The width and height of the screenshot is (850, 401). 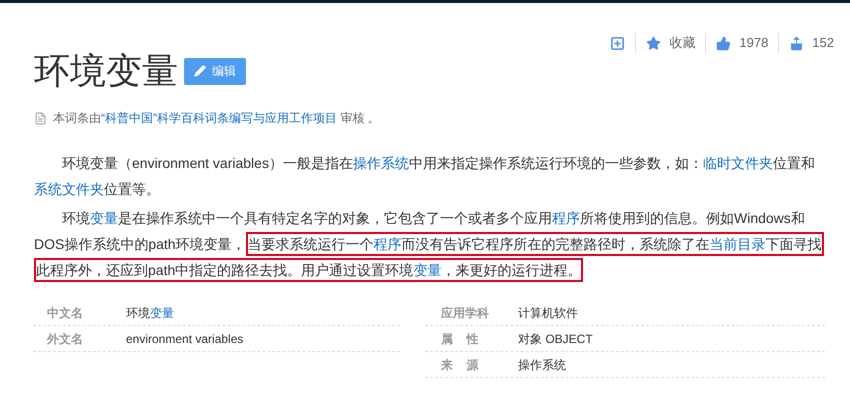 What do you see at coordinates (465, 313) in the screenshot?
I see `field-label: 应用学科` at bounding box center [465, 313].